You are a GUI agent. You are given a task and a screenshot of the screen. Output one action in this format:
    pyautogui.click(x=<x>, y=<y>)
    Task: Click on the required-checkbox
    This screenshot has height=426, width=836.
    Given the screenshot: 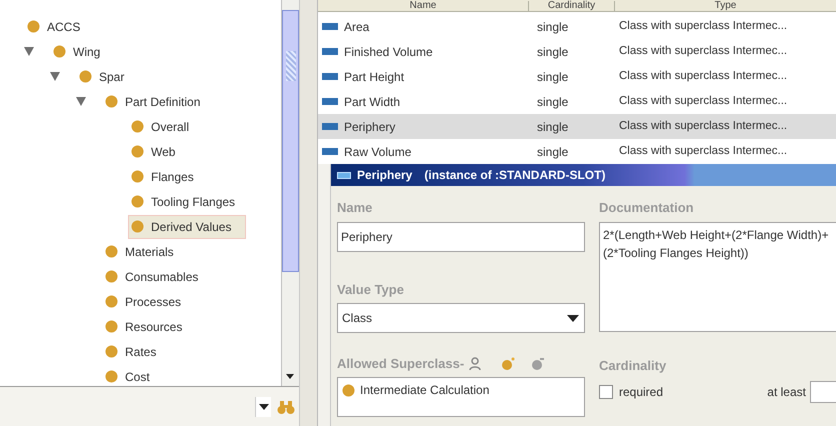 What is the action you would take?
    pyautogui.click(x=606, y=392)
    